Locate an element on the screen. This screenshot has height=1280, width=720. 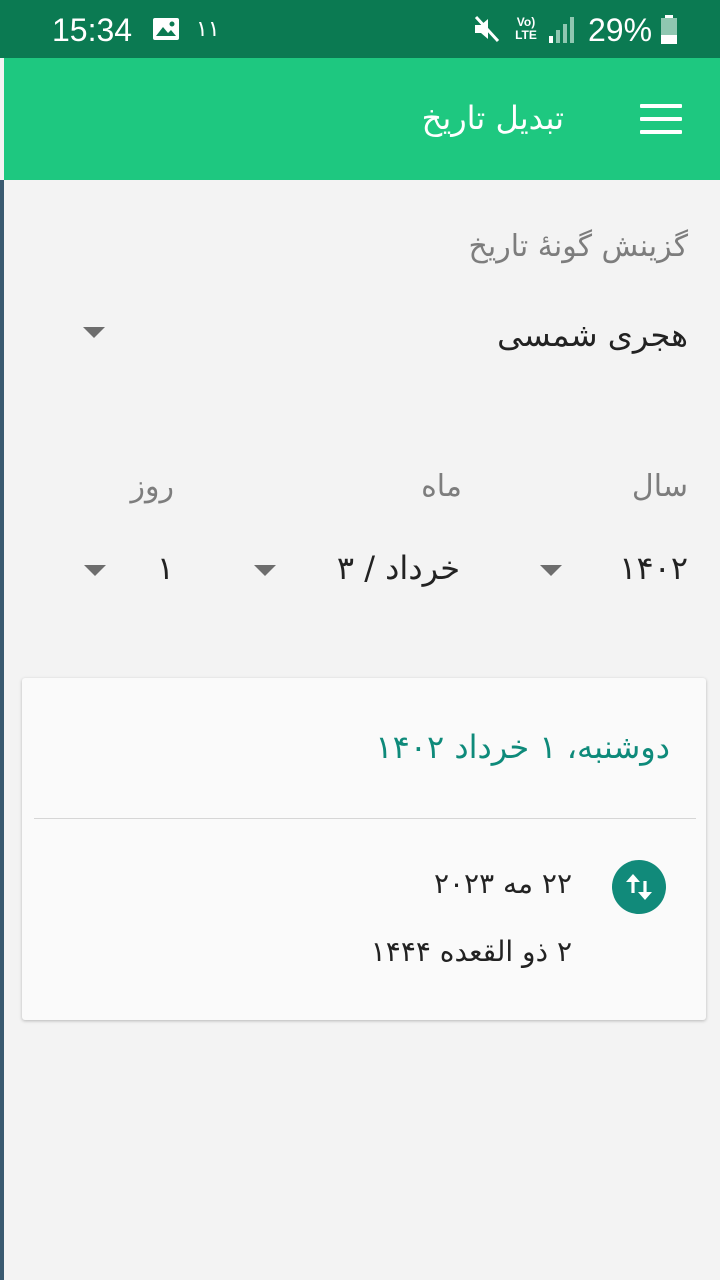
swap-vertical-icon is located at coordinates (639, 887).